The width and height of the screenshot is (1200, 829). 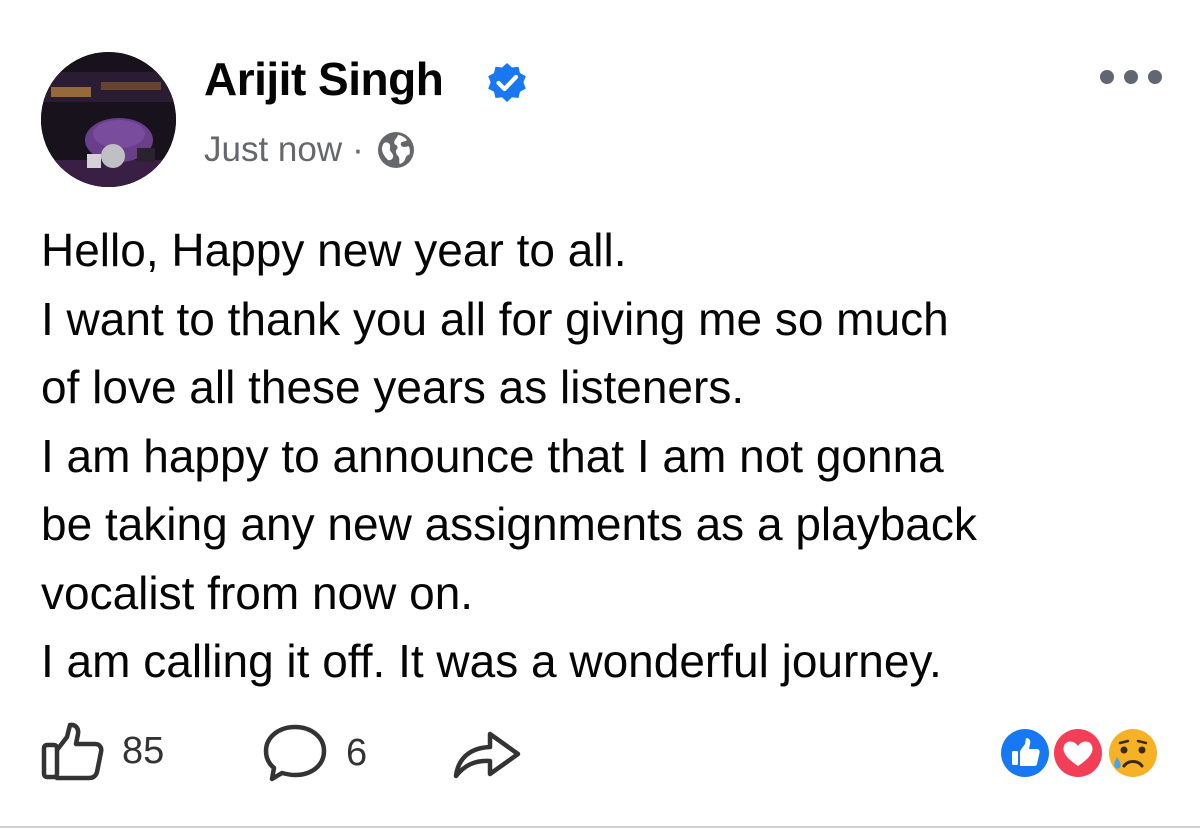 I want to click on love-reaction-icon, so click(x=1078, y=753).